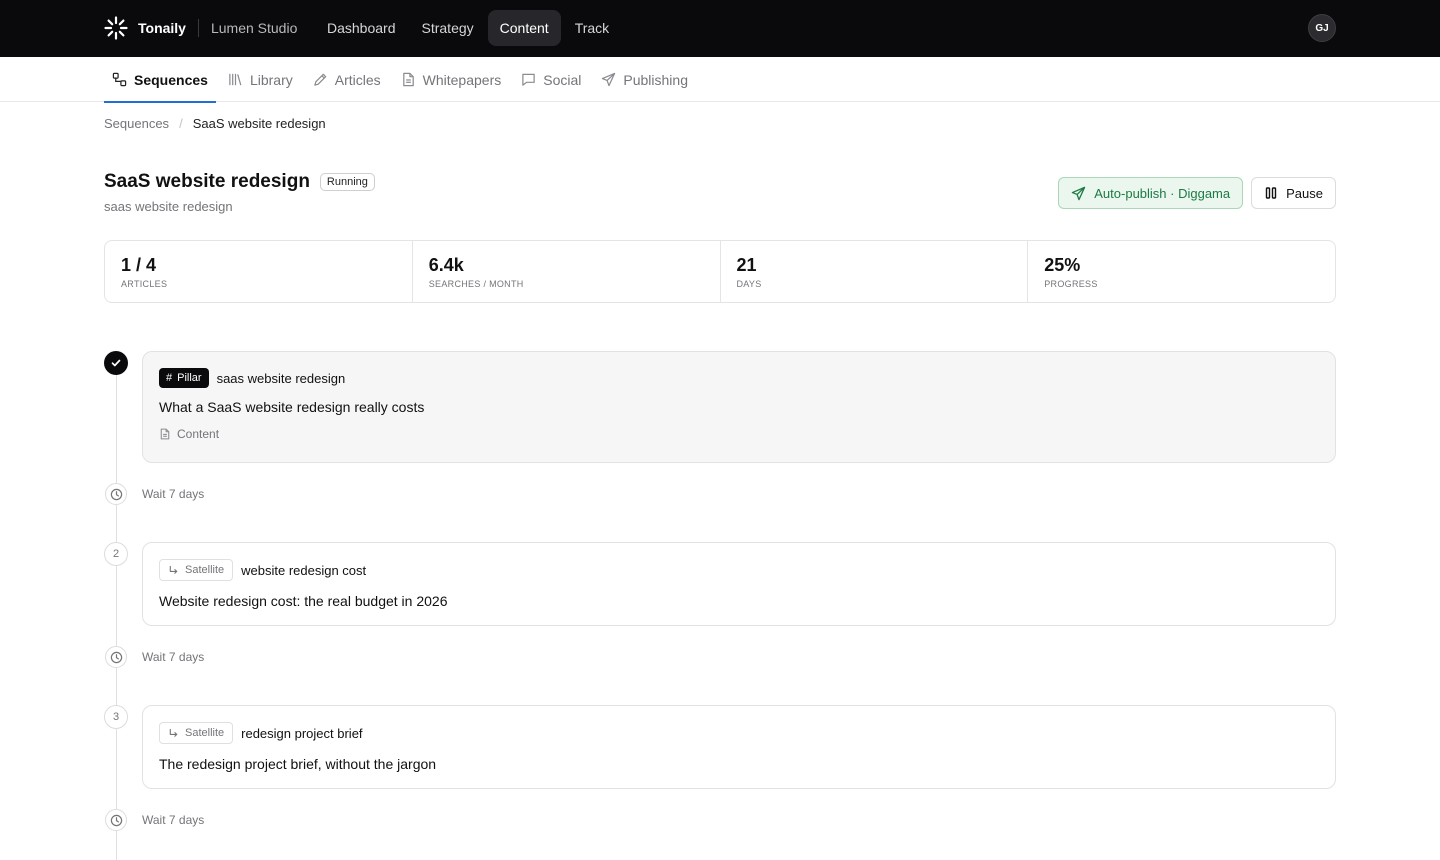 This screenshot has width=1440, height=860. What do you see at coordinates (347, 182) in the screenshot?
I see `status-badge: Running` at bounding box center [347, 182].